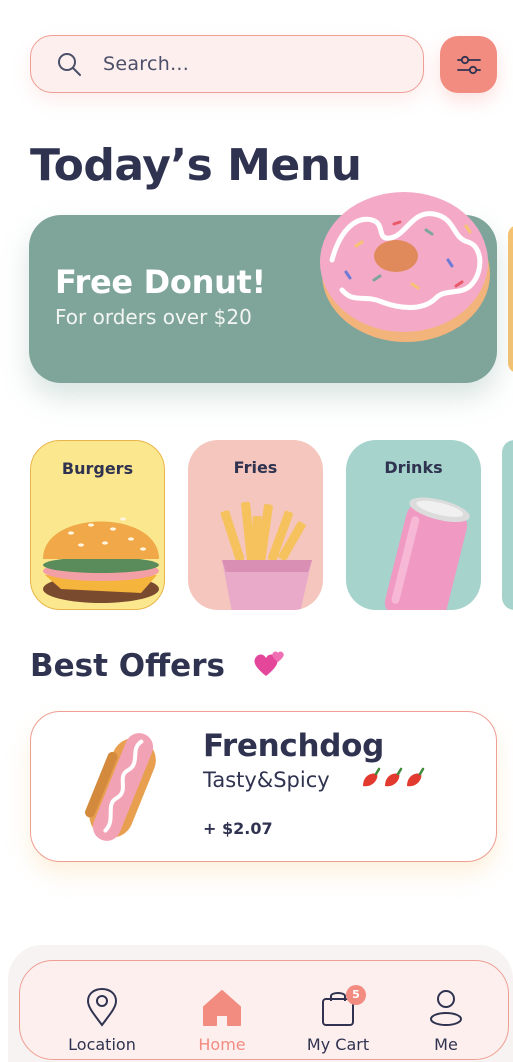 This screenshot has width=513, height=1062. Describe the element at coordinates (102, 1044) in the screenshot. I see `nav-label: Location` at that location.